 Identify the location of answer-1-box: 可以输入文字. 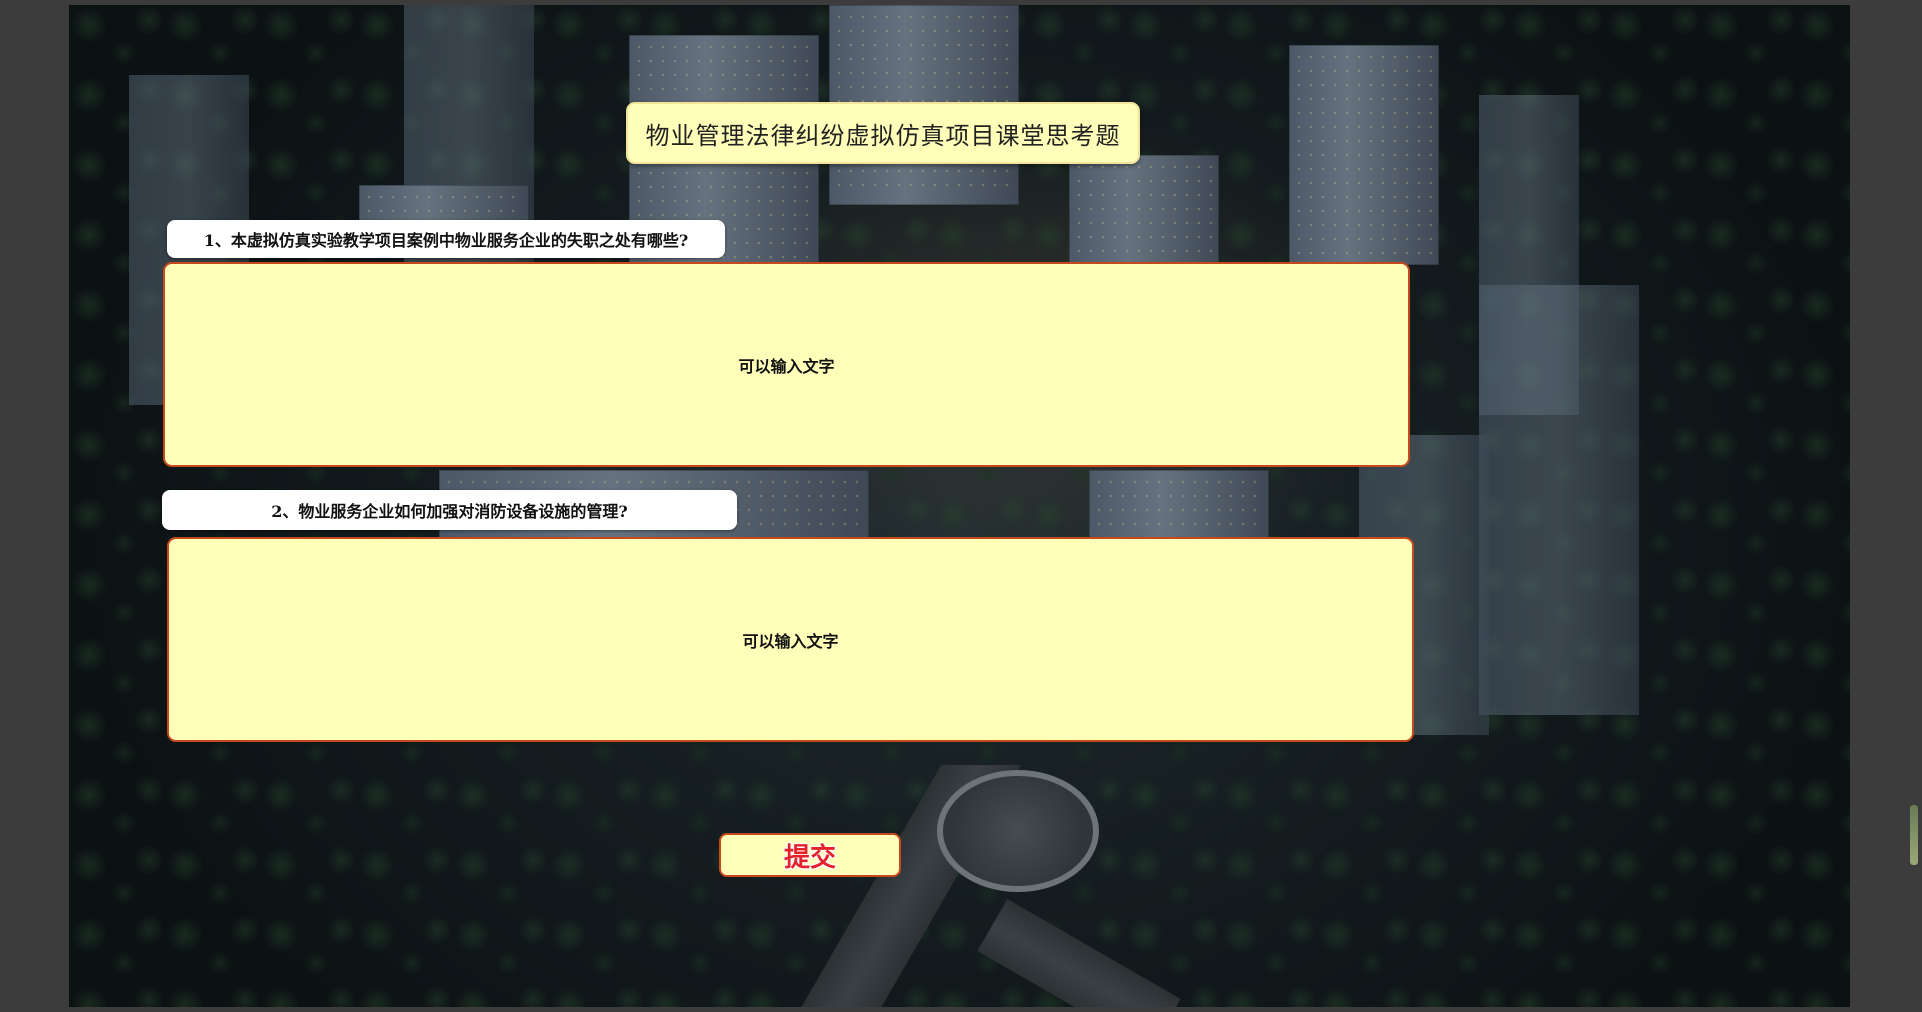
(786, 364).